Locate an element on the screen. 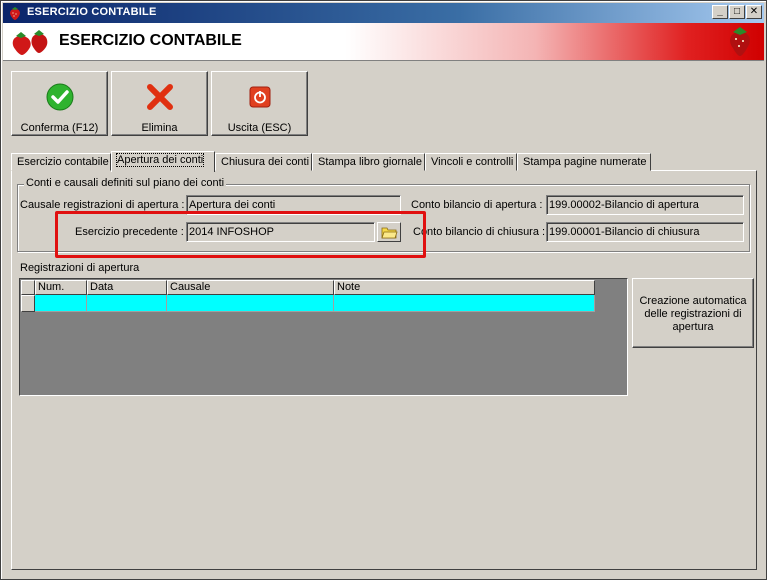 This screenshot has width=767, height=580. header-banner: ESERCIZIO CONTABILE is located at coordinates (383, 42).